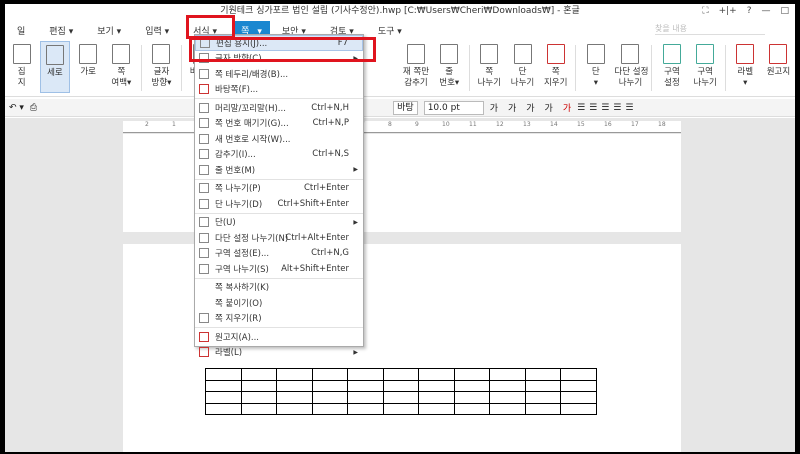 The height and width of the screenshot is (454, 800). I want to click on ribbon-button: 집 지, so click(21, 65).